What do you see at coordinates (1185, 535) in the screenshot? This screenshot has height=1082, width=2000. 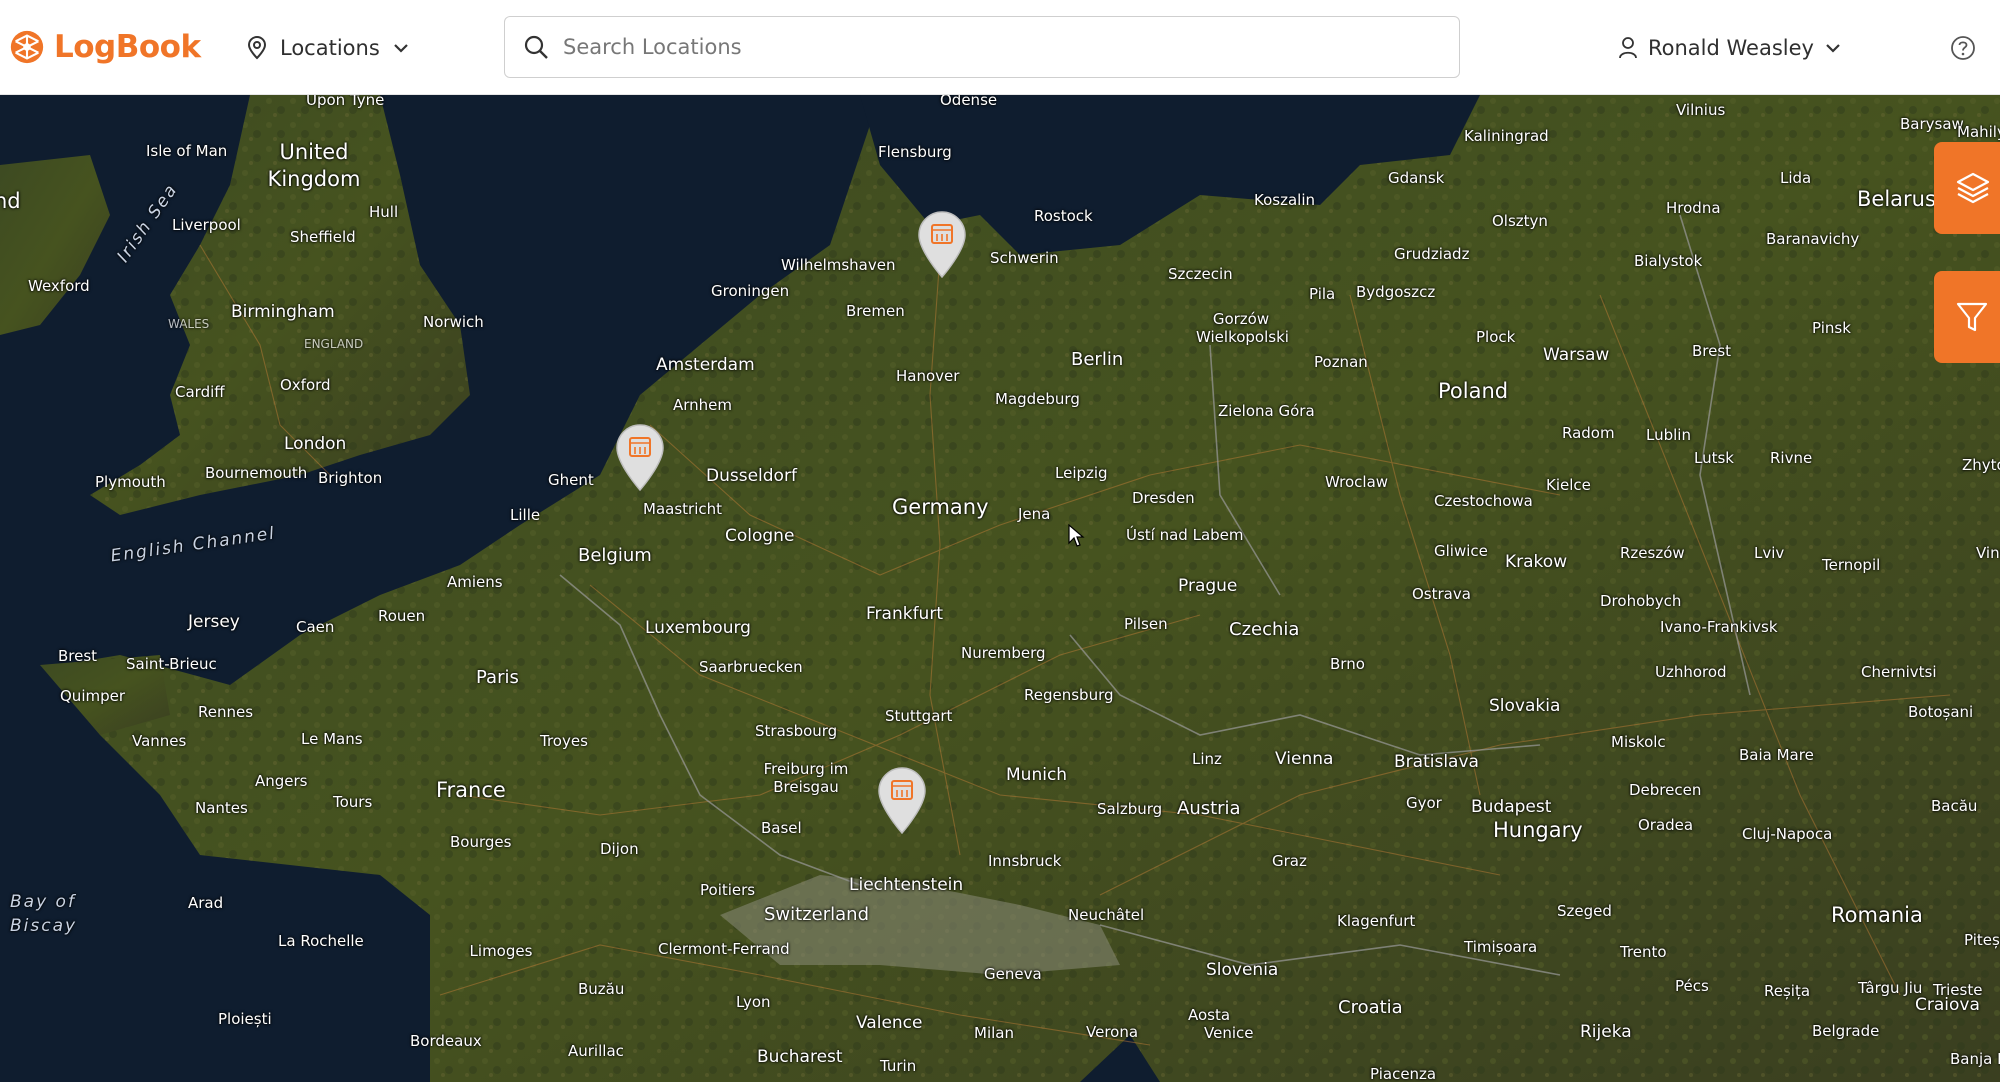 I see `city-label: Ústí nad Labem` at bounding box center [1185, 535].